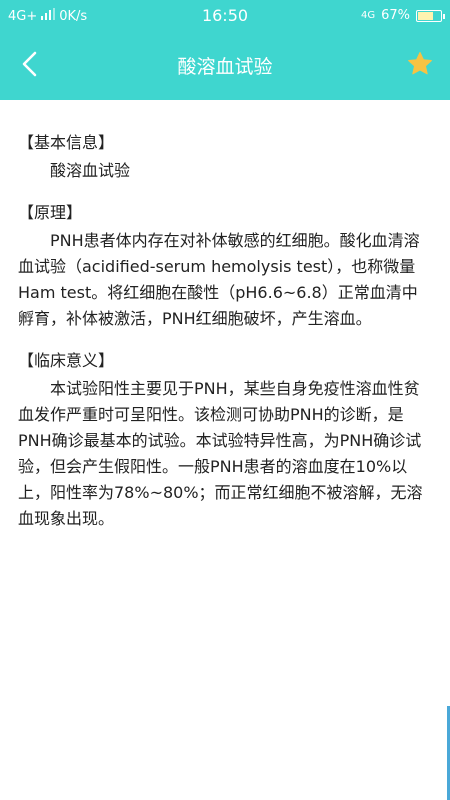  I want to click on favorite-button, so click(420, 66).